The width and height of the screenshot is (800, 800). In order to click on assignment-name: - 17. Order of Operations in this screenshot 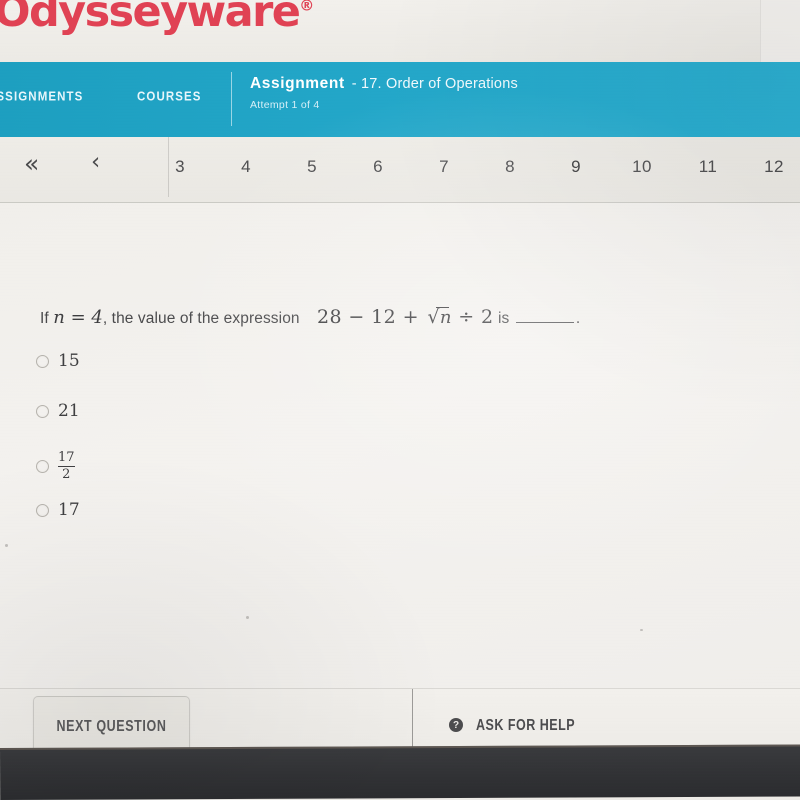, I will do `click(434, 84)`.